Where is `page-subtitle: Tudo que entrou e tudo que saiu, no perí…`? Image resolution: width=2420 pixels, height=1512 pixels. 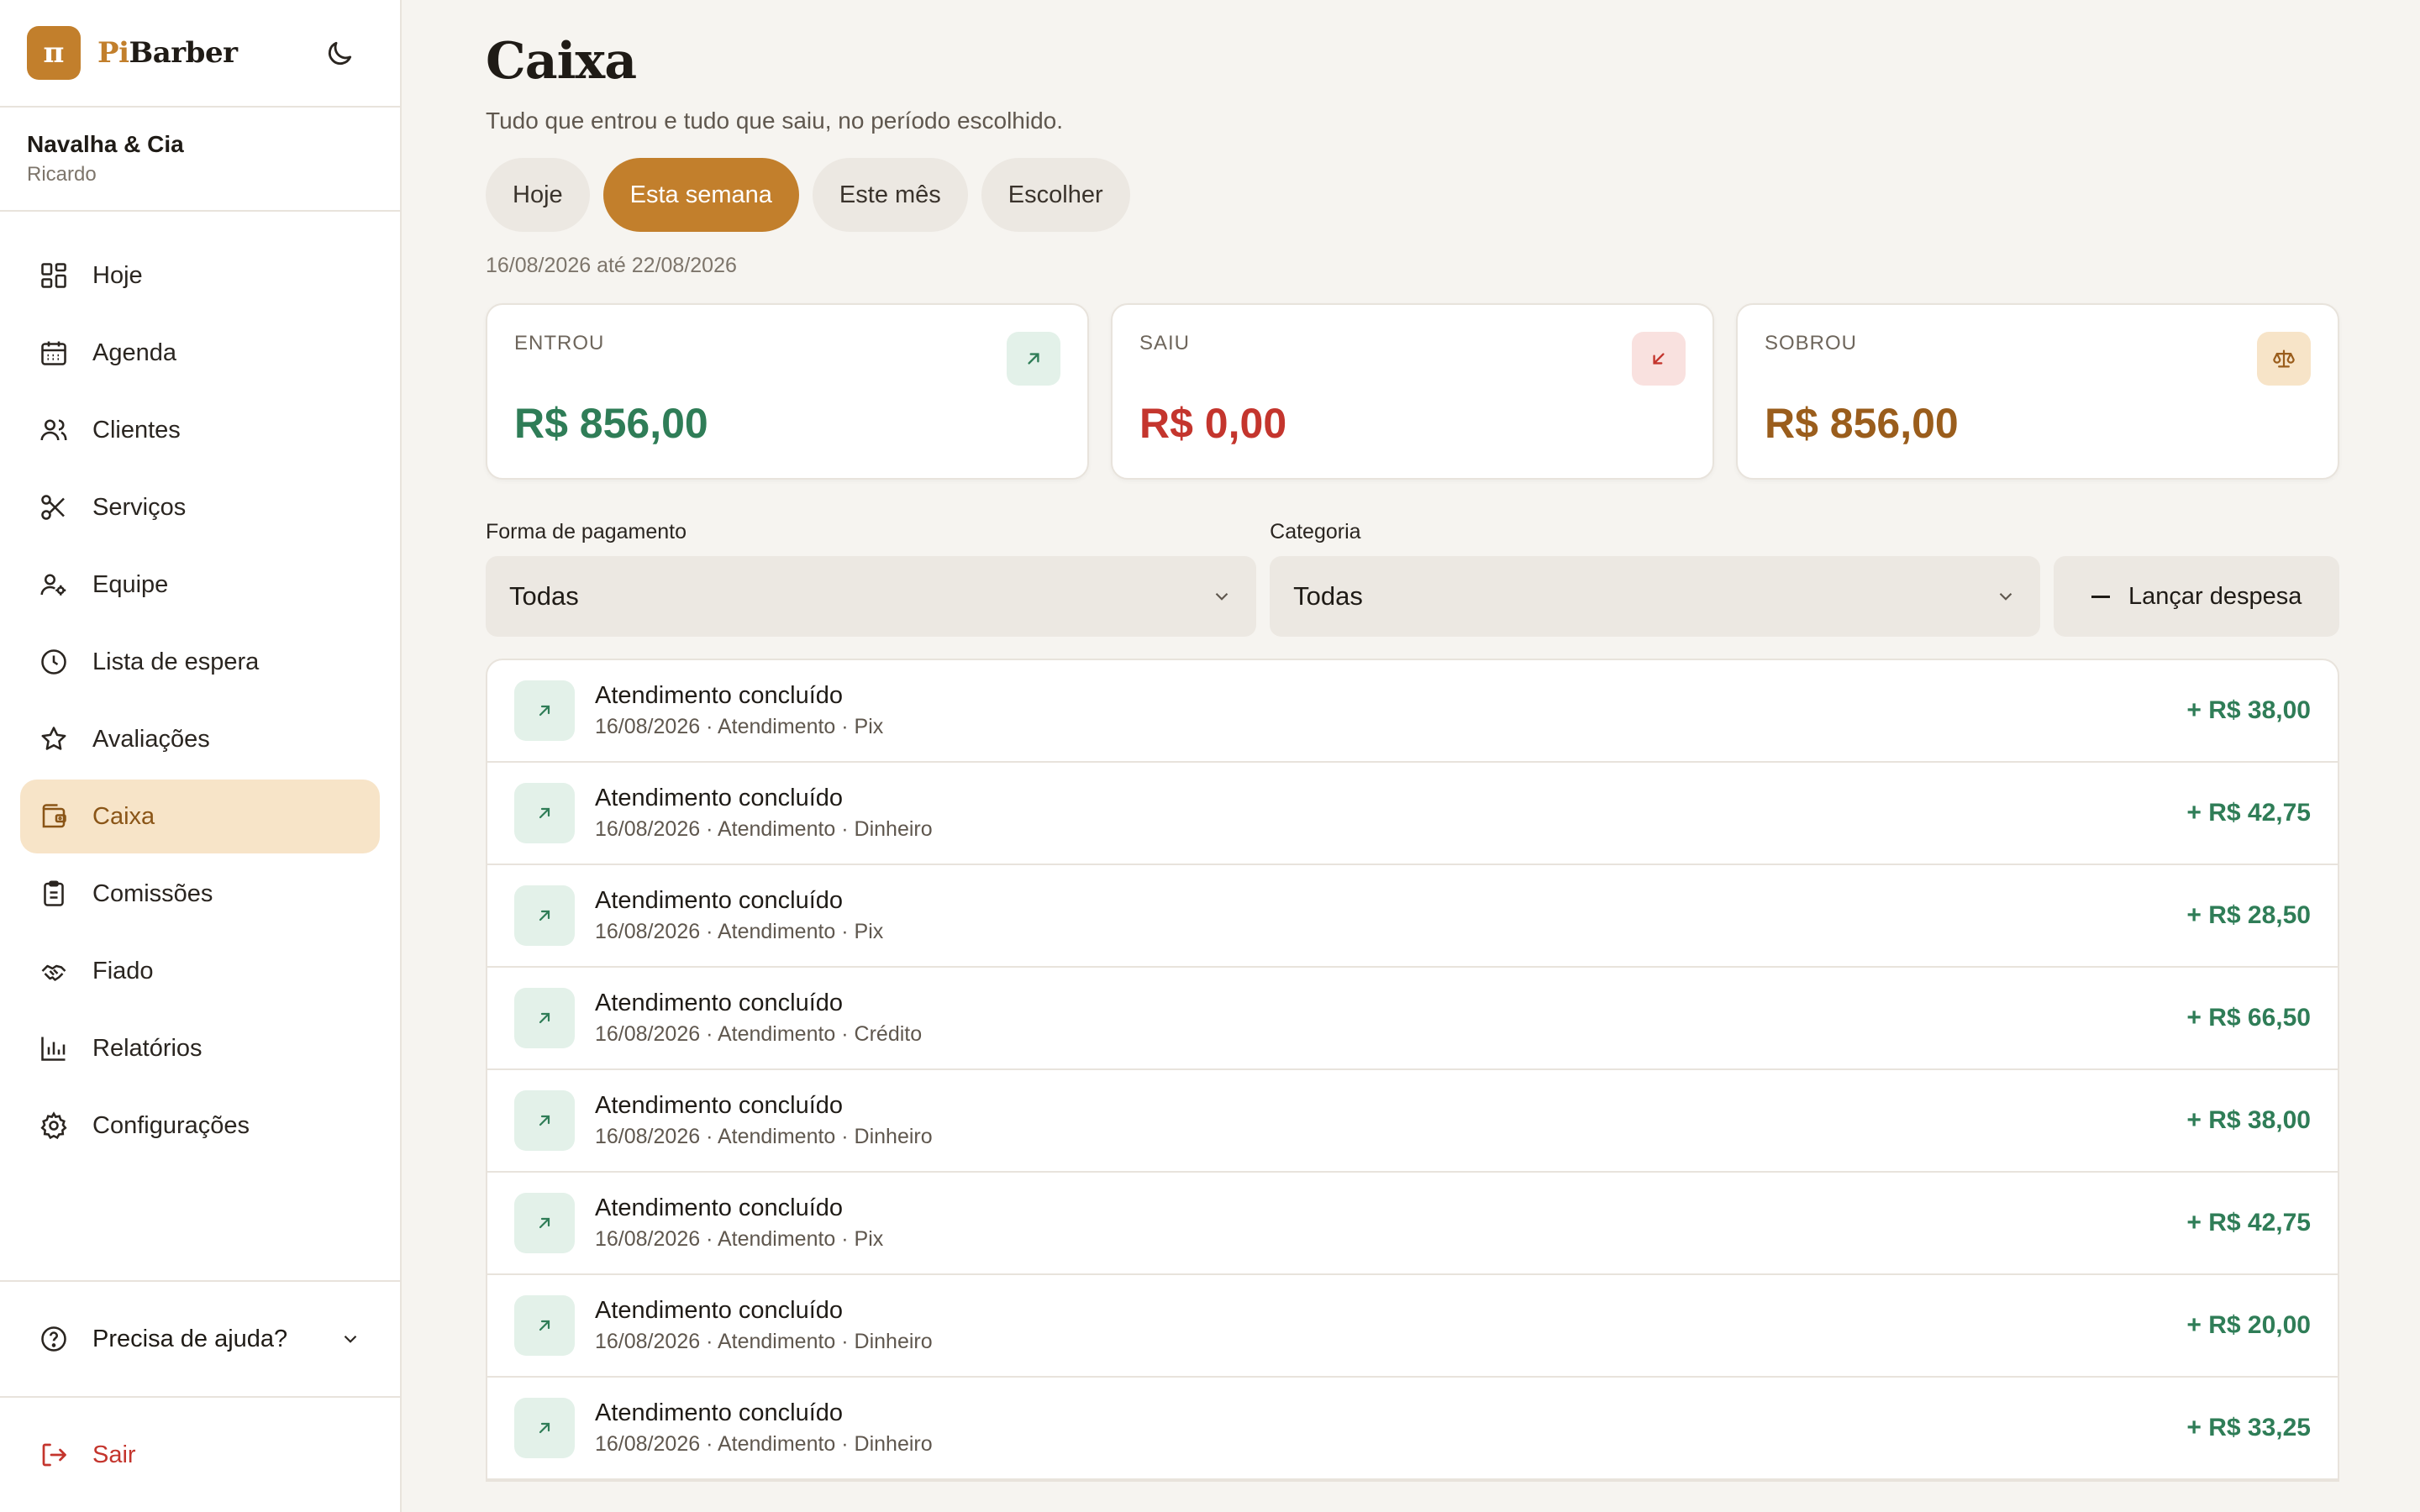
page-subtitle: Tudo que entrou e tudo que saiu, no perí… is located at coordinates (775, 121).